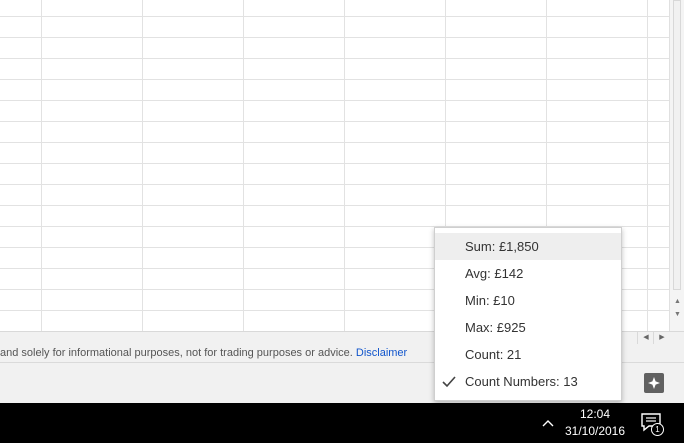 Image resolution: width=684 pixels, height=443 pixels. I want to click on action-center-button: 1, so click(653, 424).